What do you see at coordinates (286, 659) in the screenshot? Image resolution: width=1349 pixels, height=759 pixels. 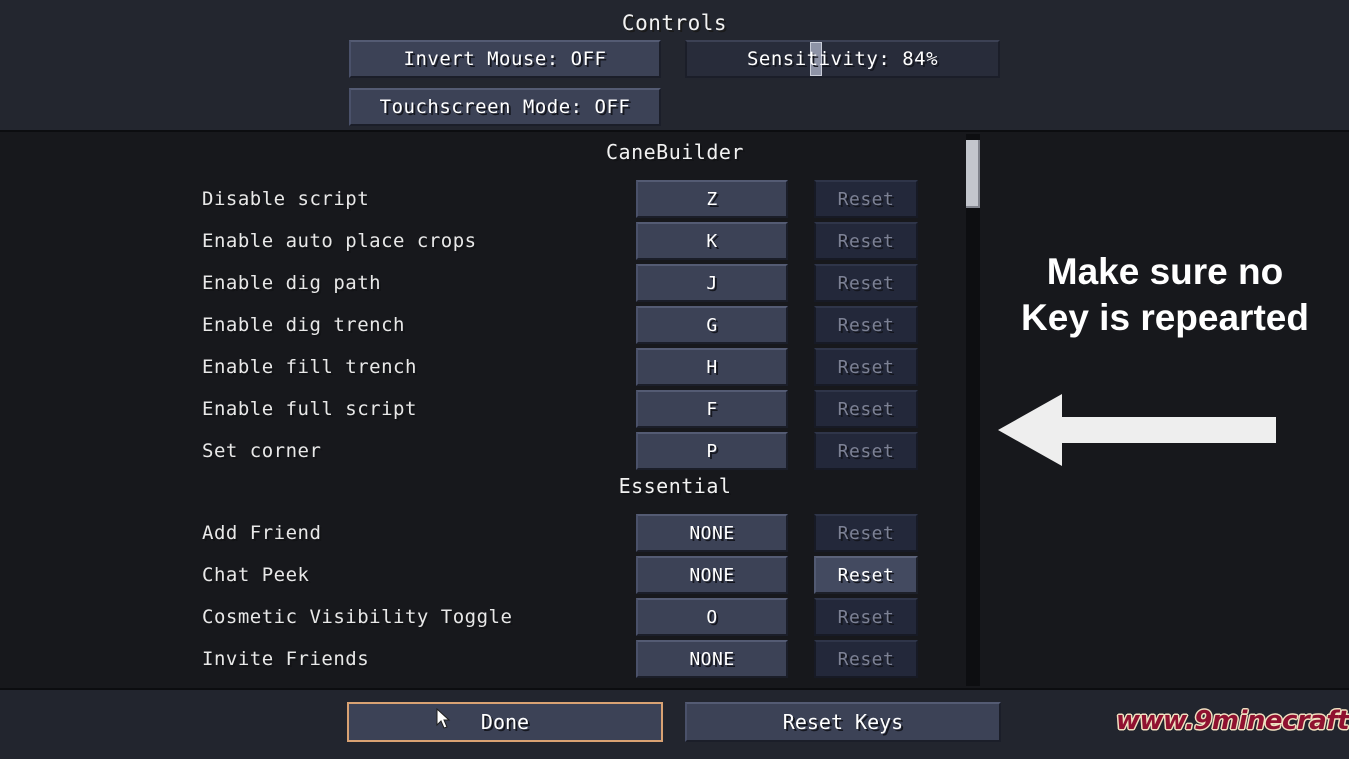 I see `keybind-label: Invite Friends` at bounding box center [286, 659].